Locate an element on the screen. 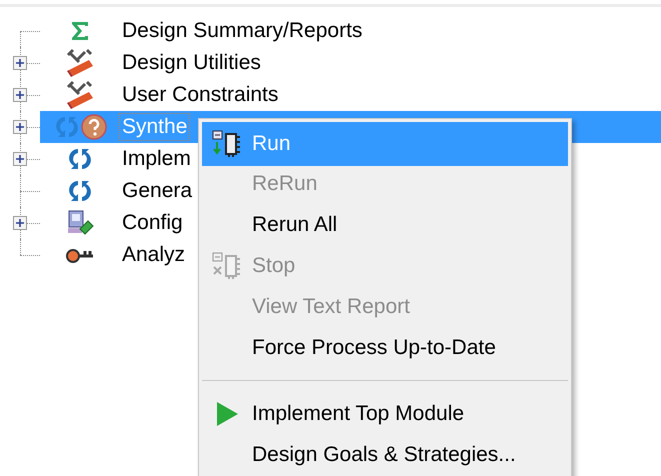 This screenshot has width=661, height=476. tree-item-label: User Constraints is located at coordinates (200, 95).